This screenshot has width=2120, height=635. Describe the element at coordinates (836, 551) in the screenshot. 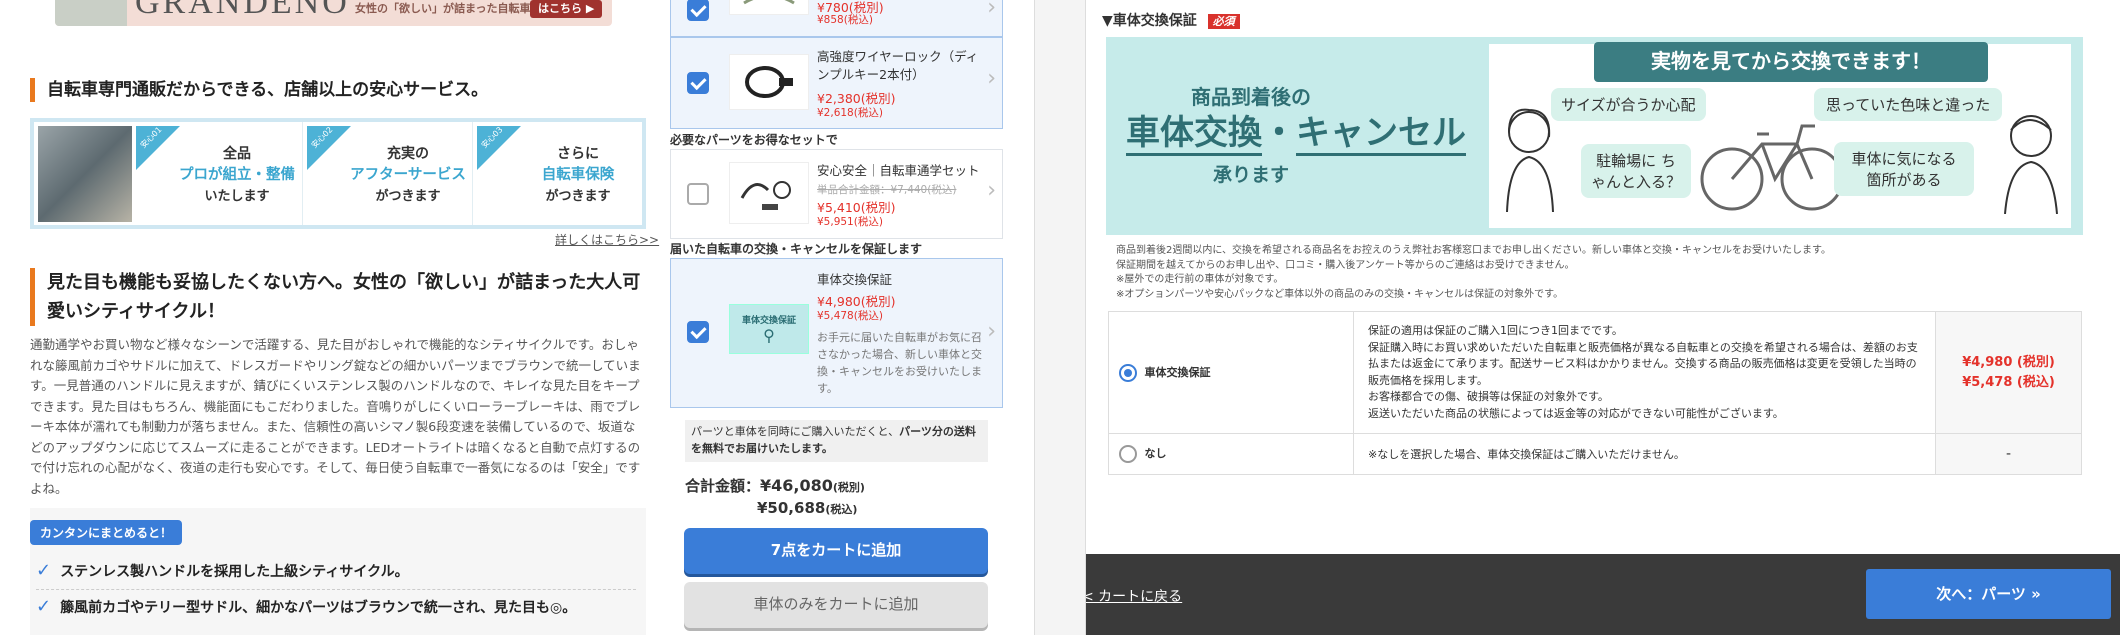

I see `add-all-to-cart-button: 7点をカートに追加` at that location.